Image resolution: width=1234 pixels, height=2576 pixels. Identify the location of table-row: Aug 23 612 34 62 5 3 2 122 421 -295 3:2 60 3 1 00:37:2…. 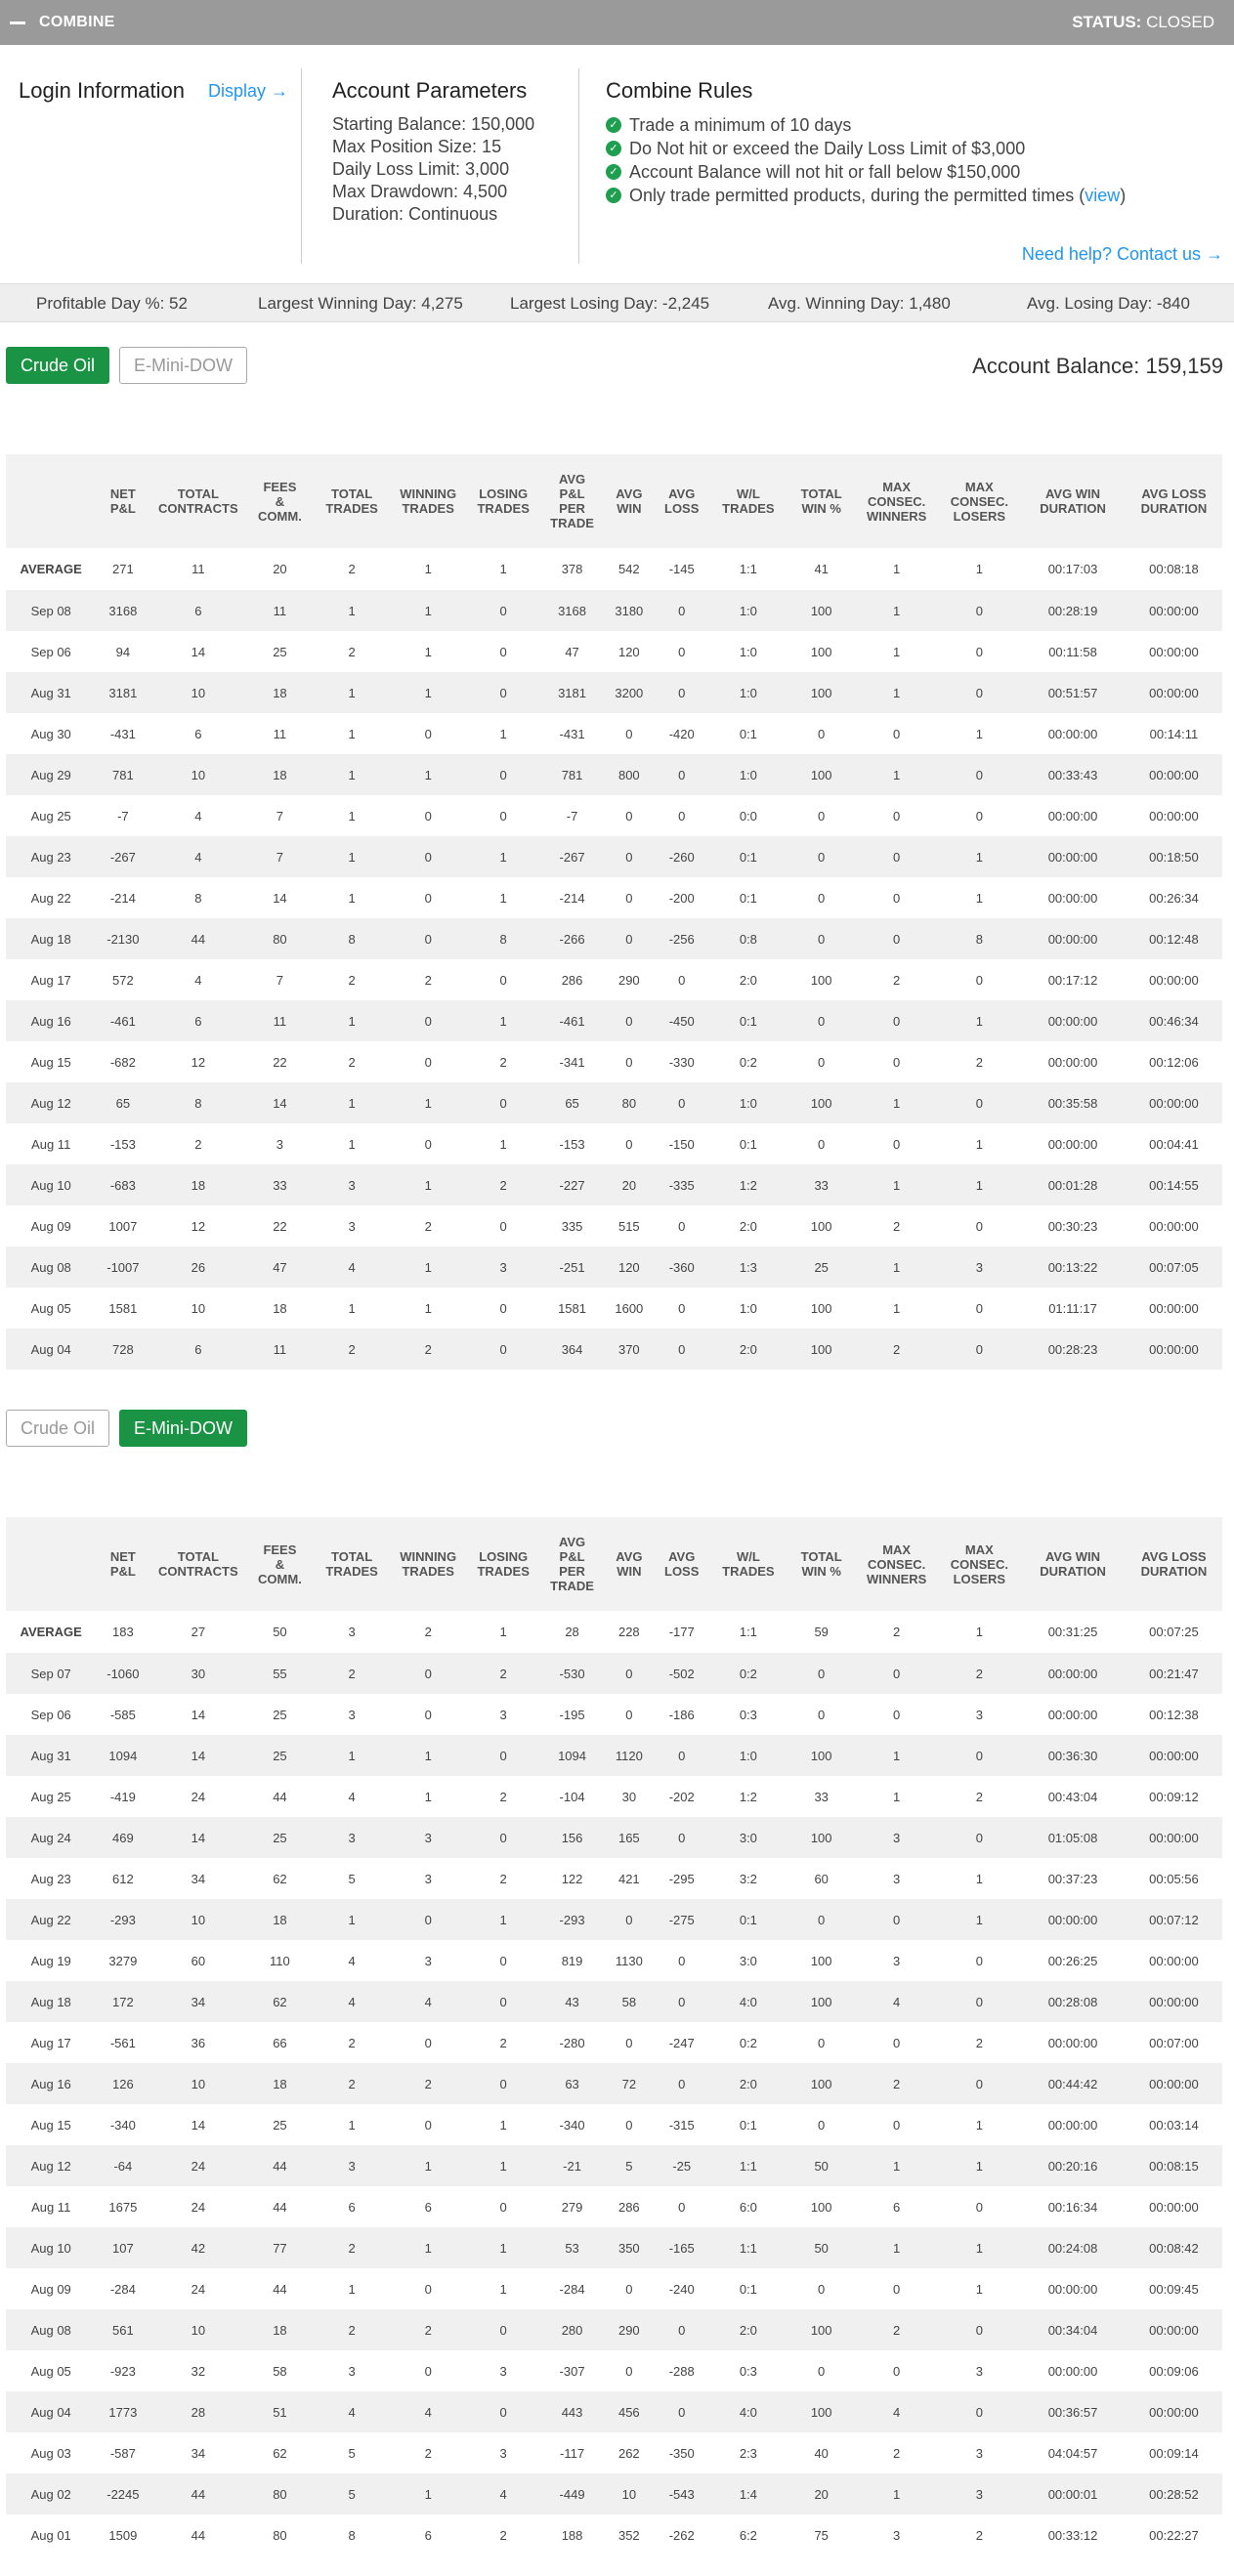
(614, 1878).